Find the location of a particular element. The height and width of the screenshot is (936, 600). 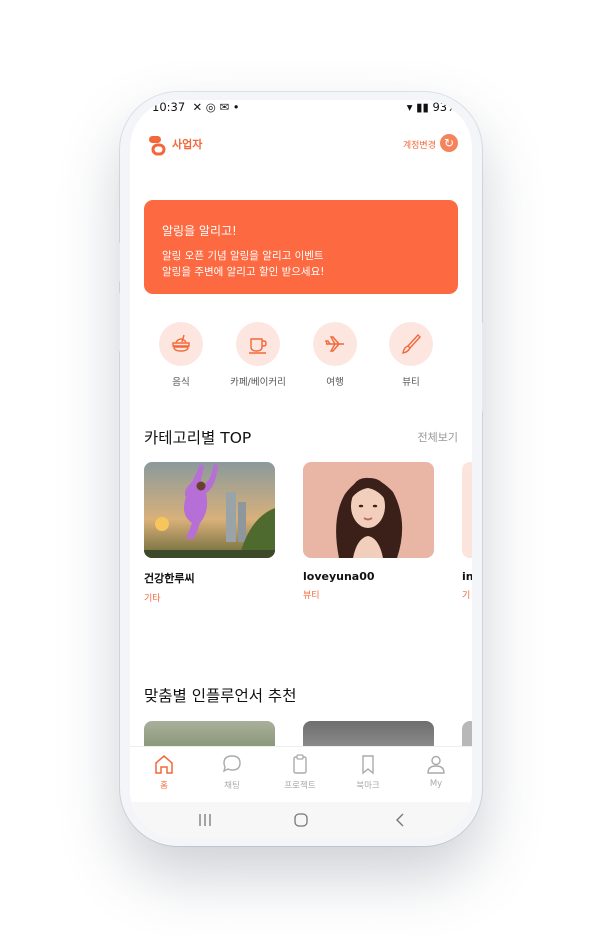

back-icon is located at coordinates (400, 820).